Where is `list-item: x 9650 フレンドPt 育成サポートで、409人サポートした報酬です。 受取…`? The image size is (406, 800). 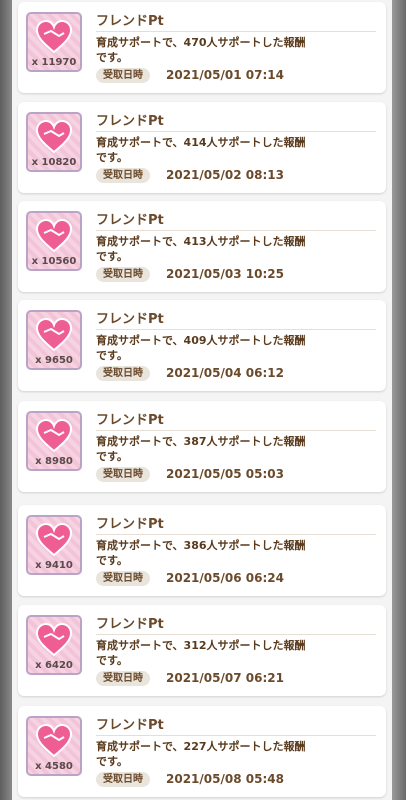 list-item: x 9650 フレンドPt 育成サポートで、409人サポートした報酬です。 受取… is located at coordinates (202, 345).